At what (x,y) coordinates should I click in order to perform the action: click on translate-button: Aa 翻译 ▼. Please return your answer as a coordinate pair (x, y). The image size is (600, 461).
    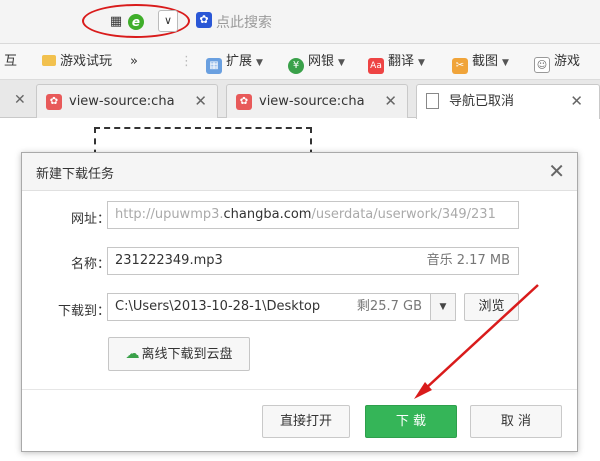
    Looking at the image, I should click on (396, 63).